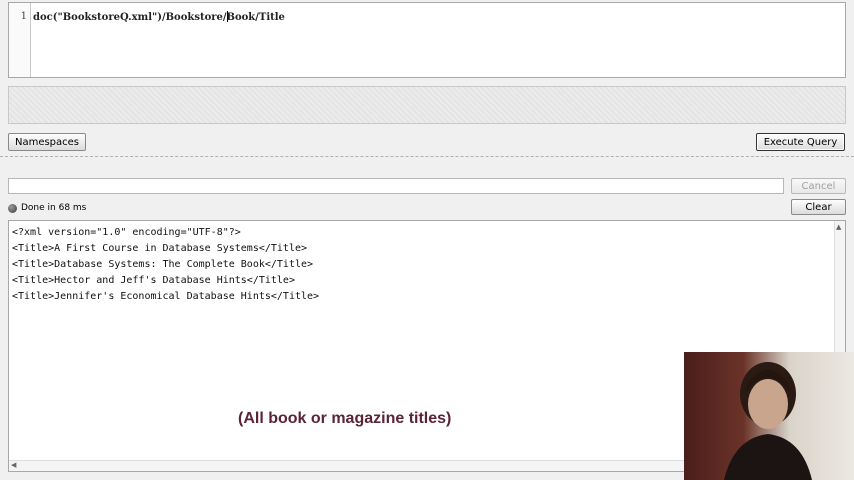 This screenshot has height=480, width=854. I want to click on query-text-before-cursor: doc("BookstoreQ.xml")/Bookstore/, so click(130, 17).